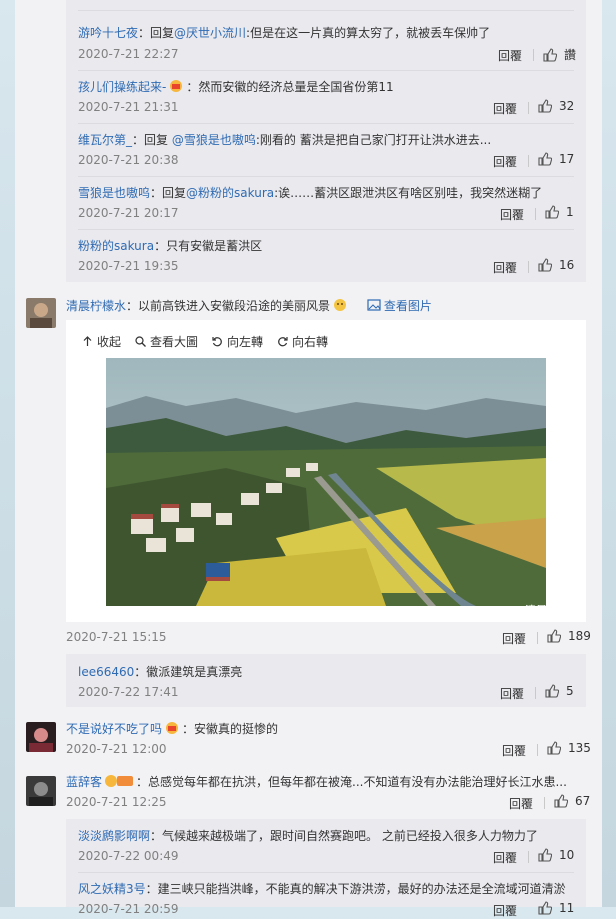 Image resolution: width=616 pixels, height=919 pixels. Describe the element at coordinates (217, 342) in the screenshot. I see `rotate-left-icon` at that location.